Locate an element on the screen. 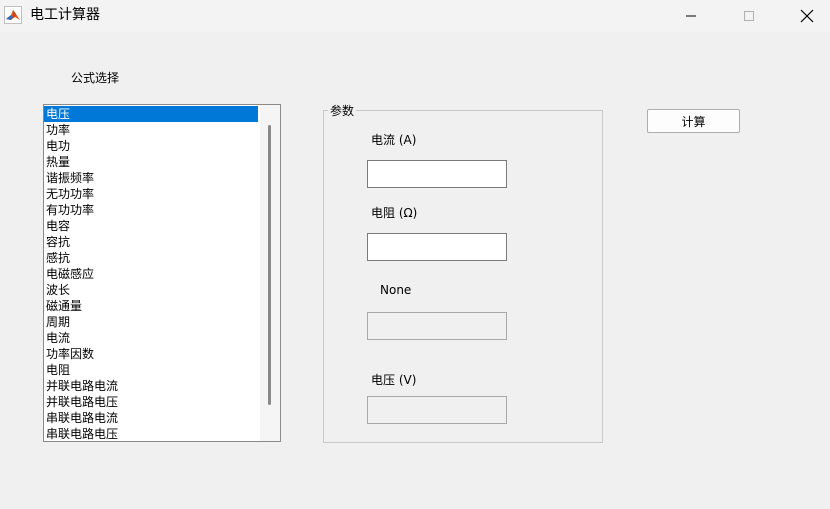 The width and height of the screenshot is (830, 509). list-item: 无功功率 is located at coordinates (151, 194).